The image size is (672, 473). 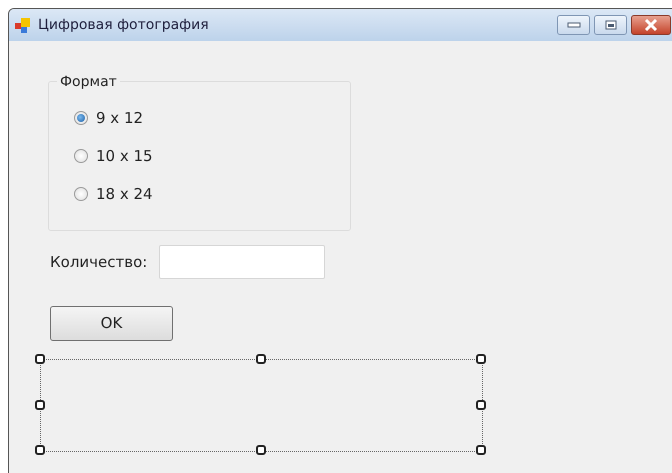 What do you see at coordinates (120, 118) in the screenshot?
I see `radio-label: 9 x 12` at bounding box center [120, 118].